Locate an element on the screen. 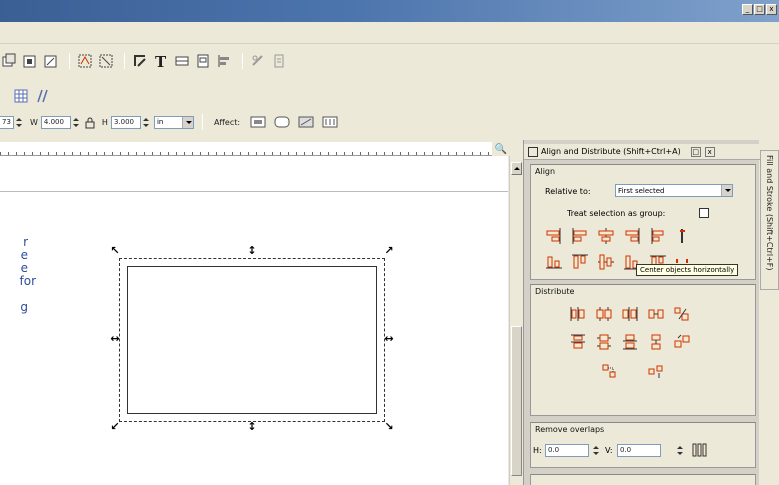 The height and width of the screenshot is (485, 779). distribute-gaps-h-icon is located at coordinates (656, 314).